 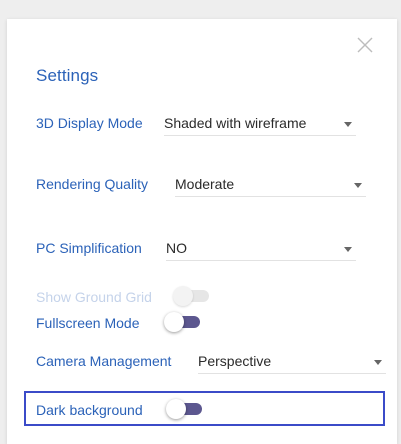 What do you see at coordinates (183, 322) in the screenshot?
I see `fullscreen-mode-toggle` at bounding box center [183, 322].